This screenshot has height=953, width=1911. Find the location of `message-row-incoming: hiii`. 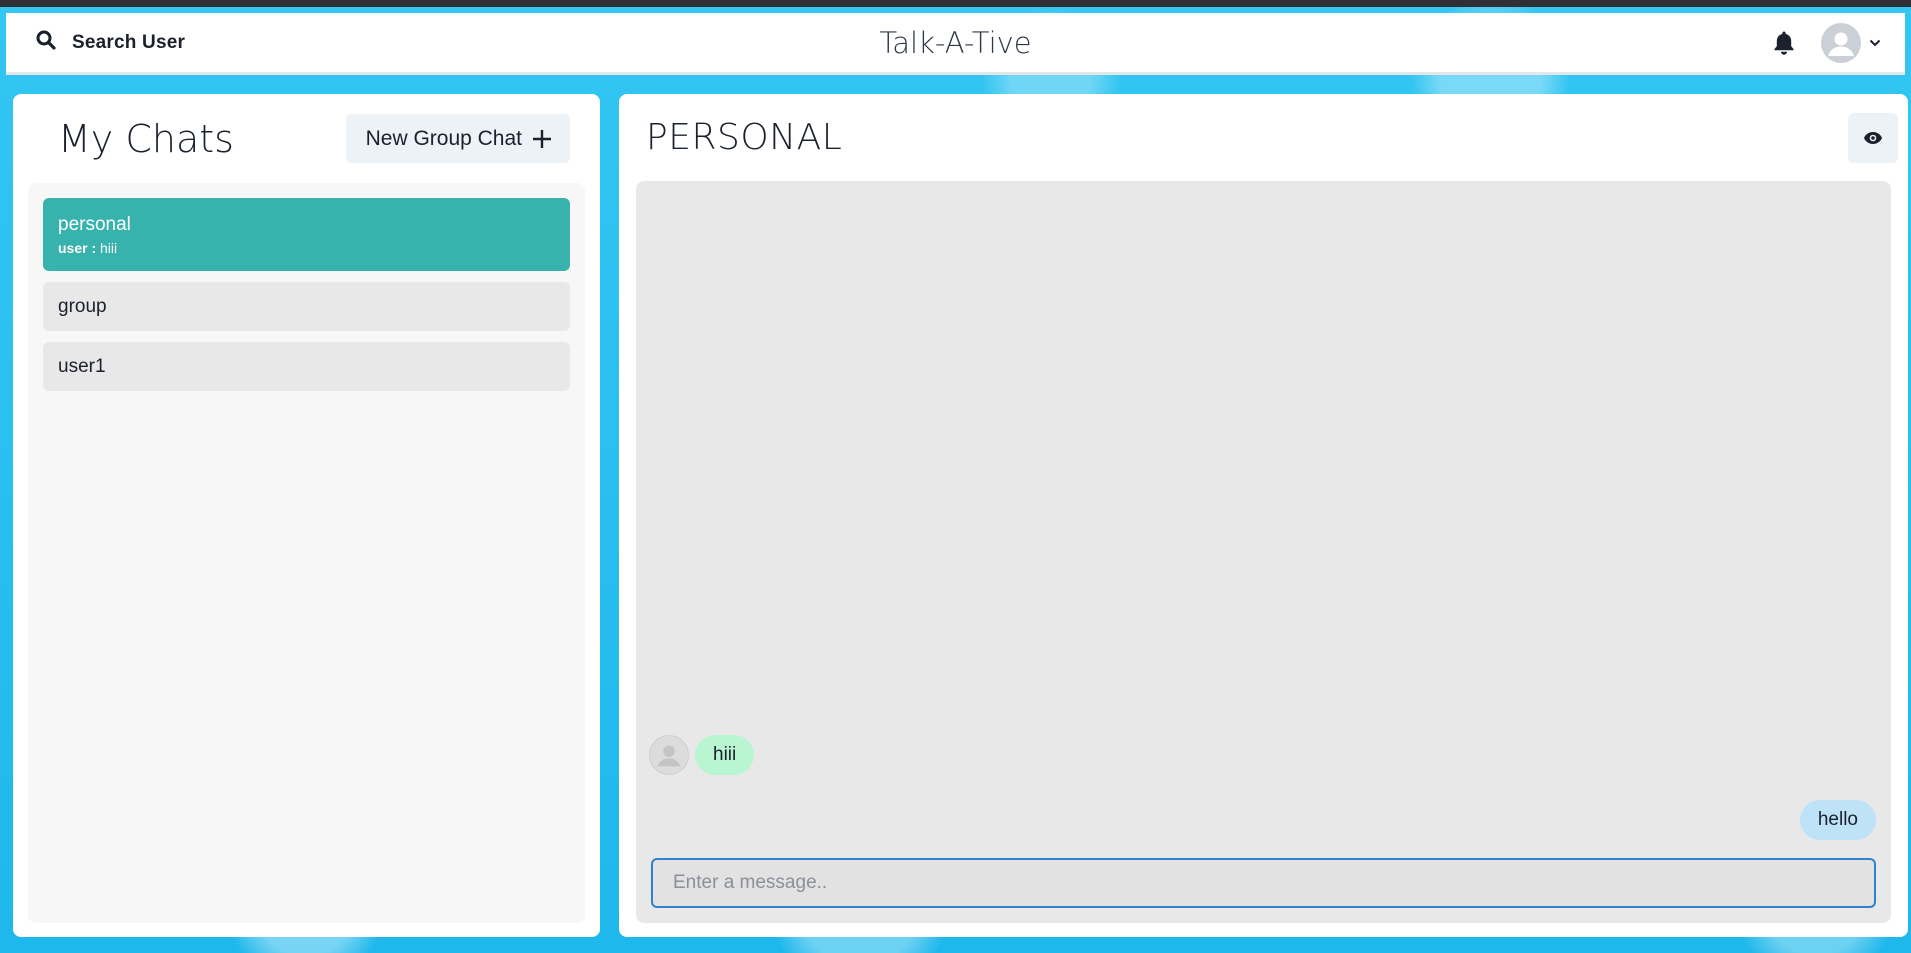

message-row-incoming: hiii is located at coordinates (702, 755).